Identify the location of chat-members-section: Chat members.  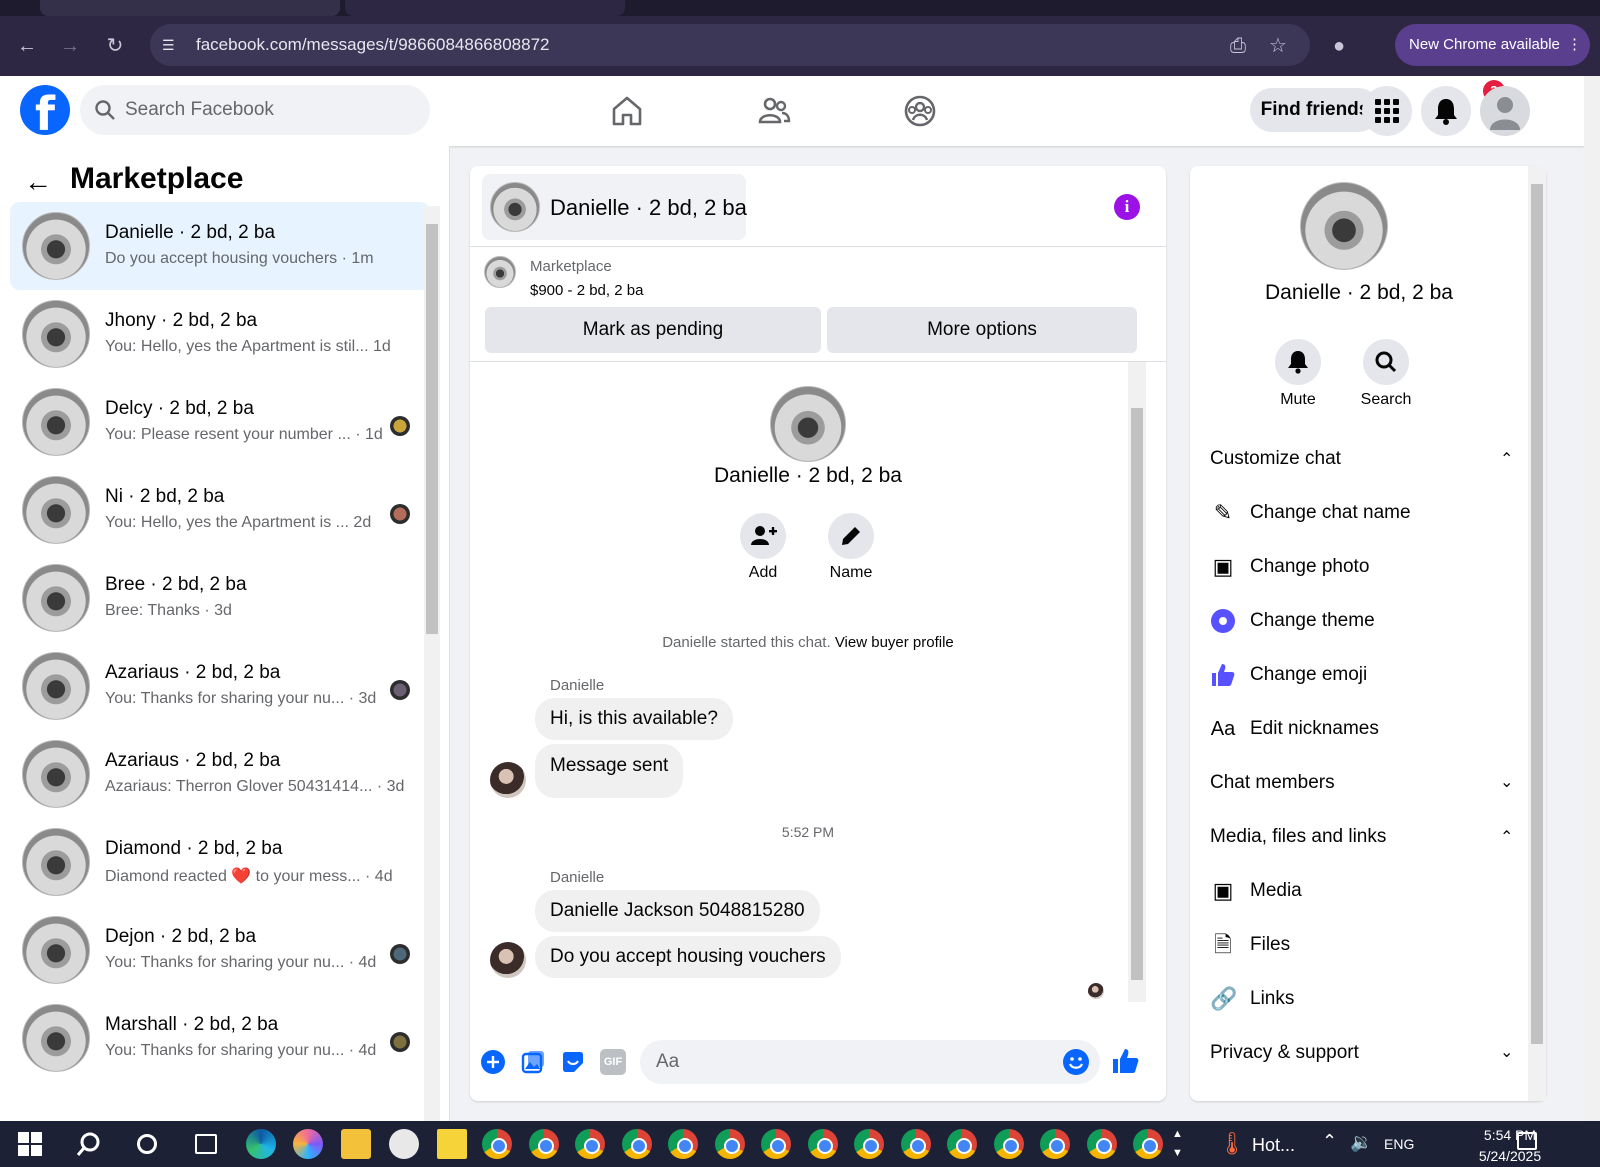
(1272, 783).